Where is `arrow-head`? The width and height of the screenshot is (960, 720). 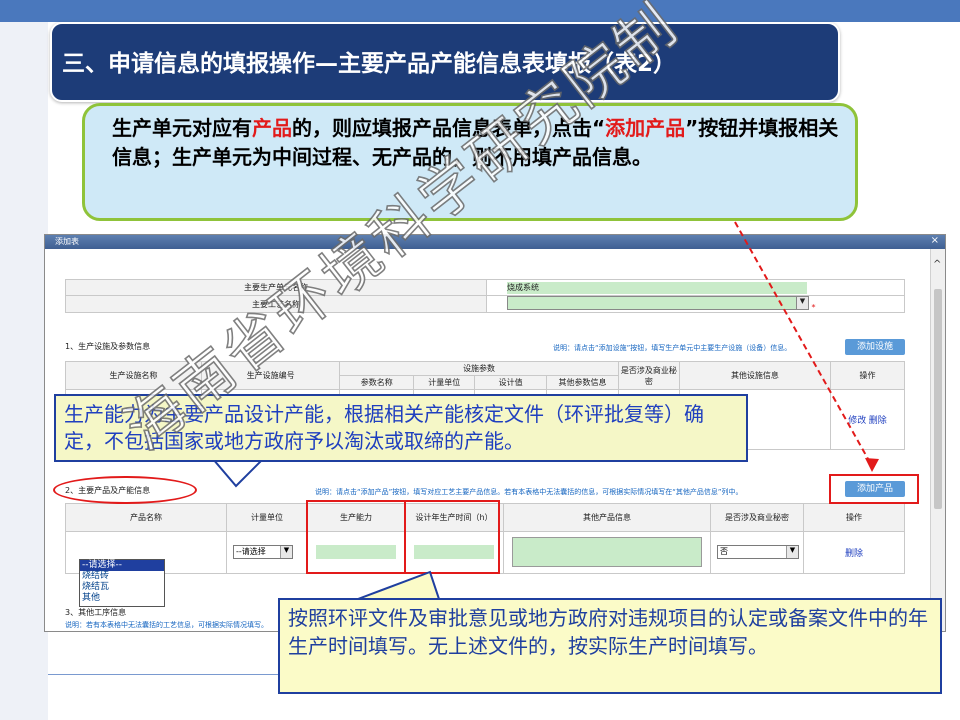 arrow-head is located at coordinates (872, 465).